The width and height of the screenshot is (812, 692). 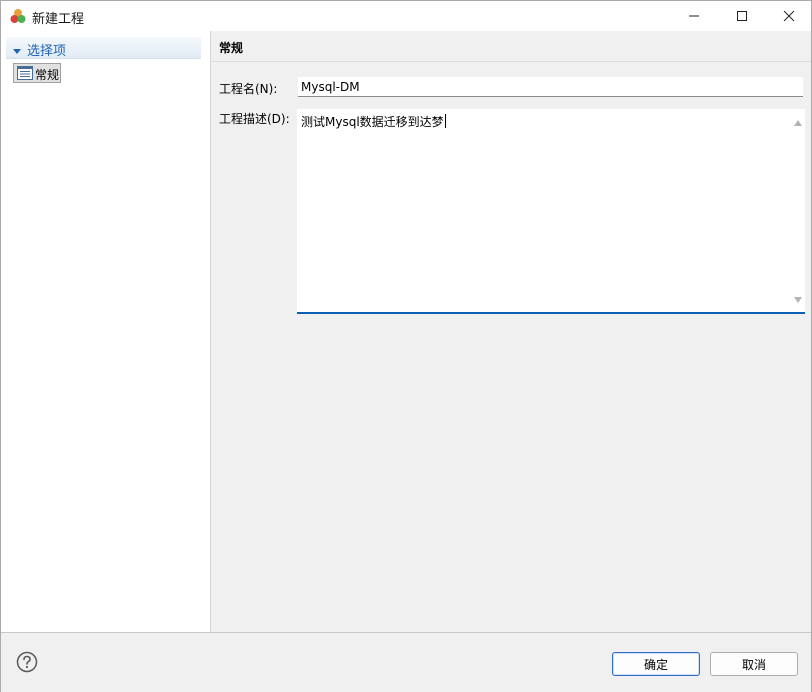 I want to click on project-name-input, so click(x=550, y=87).